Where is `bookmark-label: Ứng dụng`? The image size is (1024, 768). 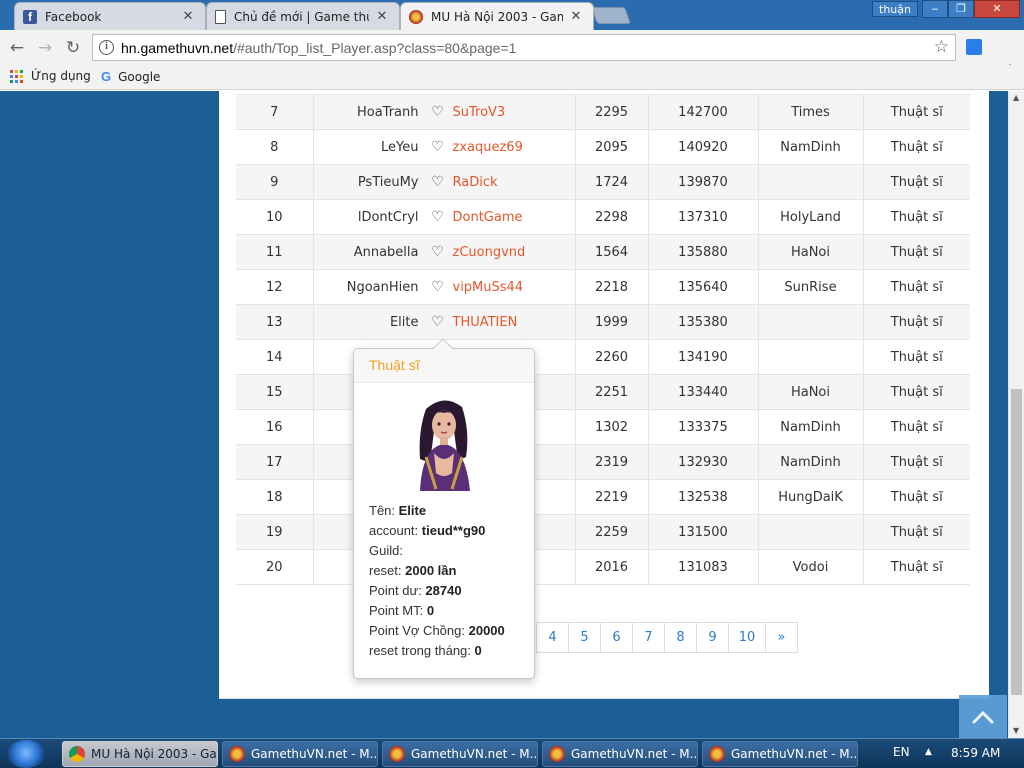 bookmark-label: Ứng dụng is located at coordinates (61, 76).